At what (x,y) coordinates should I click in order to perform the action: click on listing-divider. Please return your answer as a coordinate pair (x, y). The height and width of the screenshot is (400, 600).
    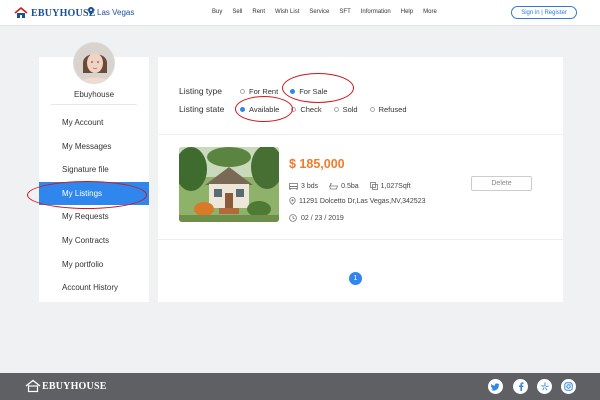
    Looking at the image, I should click on (360, 239).